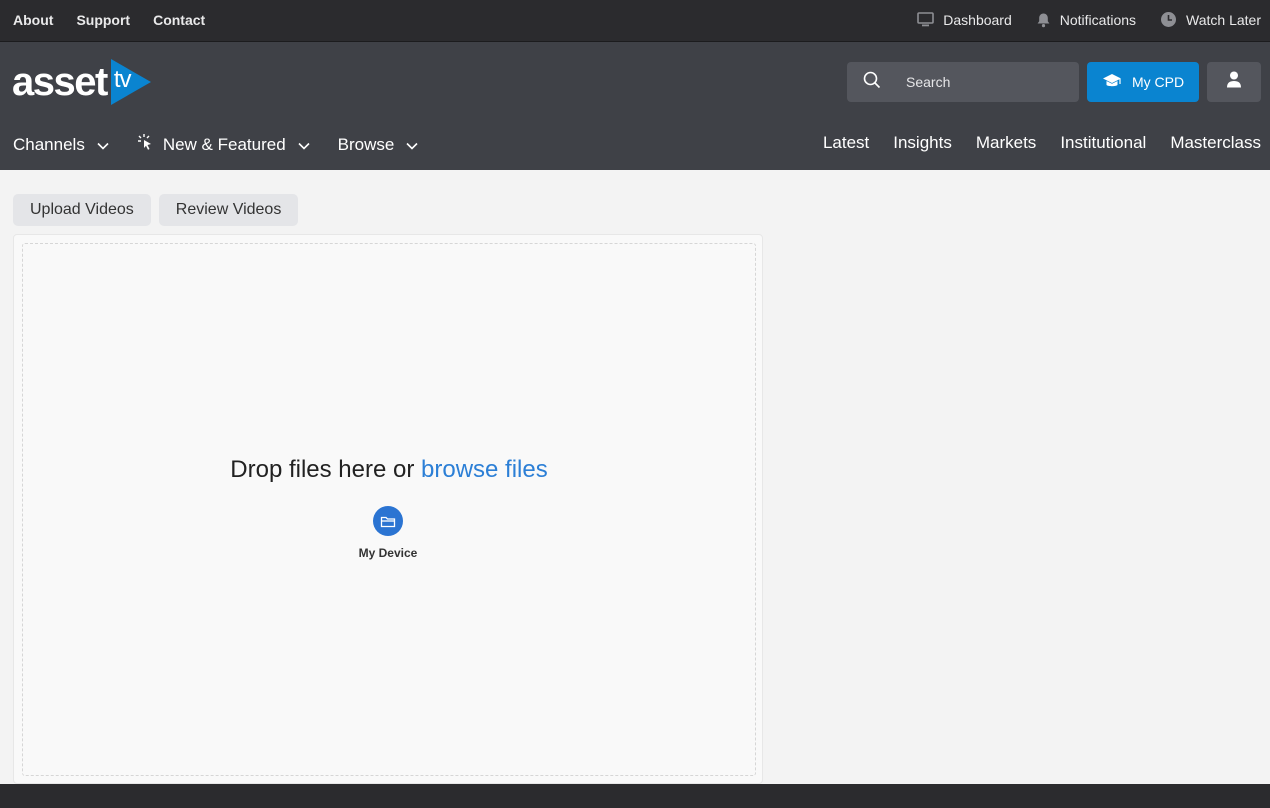  Describe the element at coordinates (981, 82) in the screenshot. I see `search-input` at that location.